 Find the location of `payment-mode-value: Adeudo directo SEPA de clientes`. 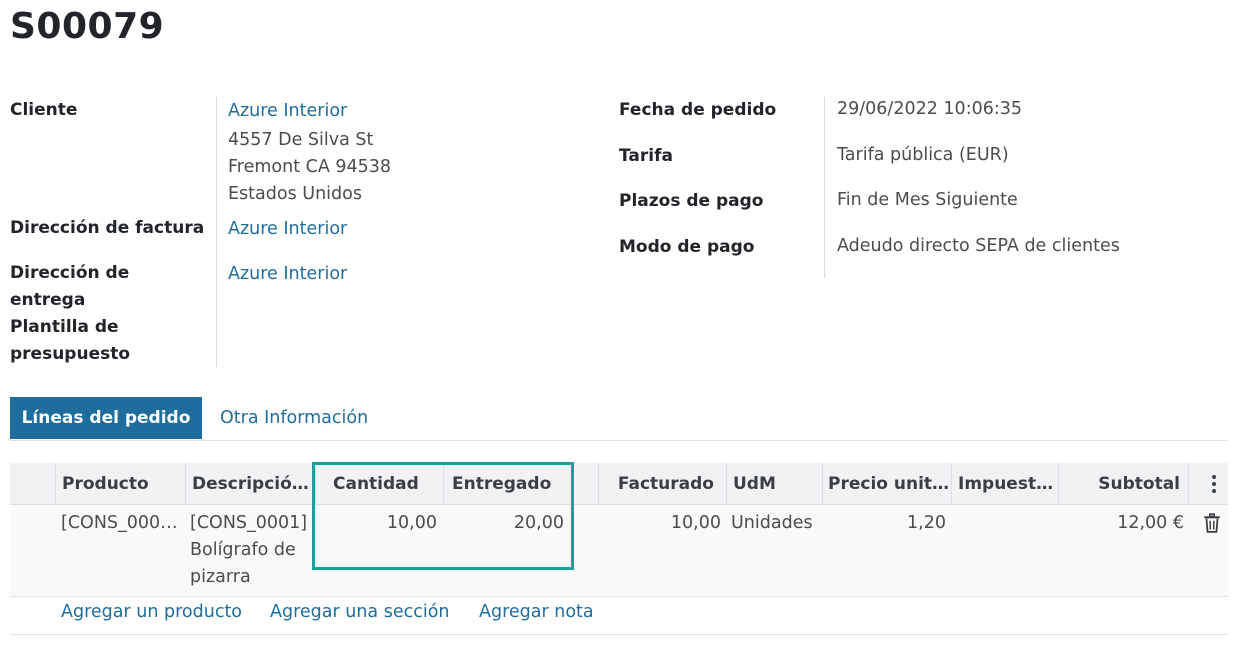

payment-mode-value: Adeudo directo SEPA de clientes is located at coordinates (978, 246).